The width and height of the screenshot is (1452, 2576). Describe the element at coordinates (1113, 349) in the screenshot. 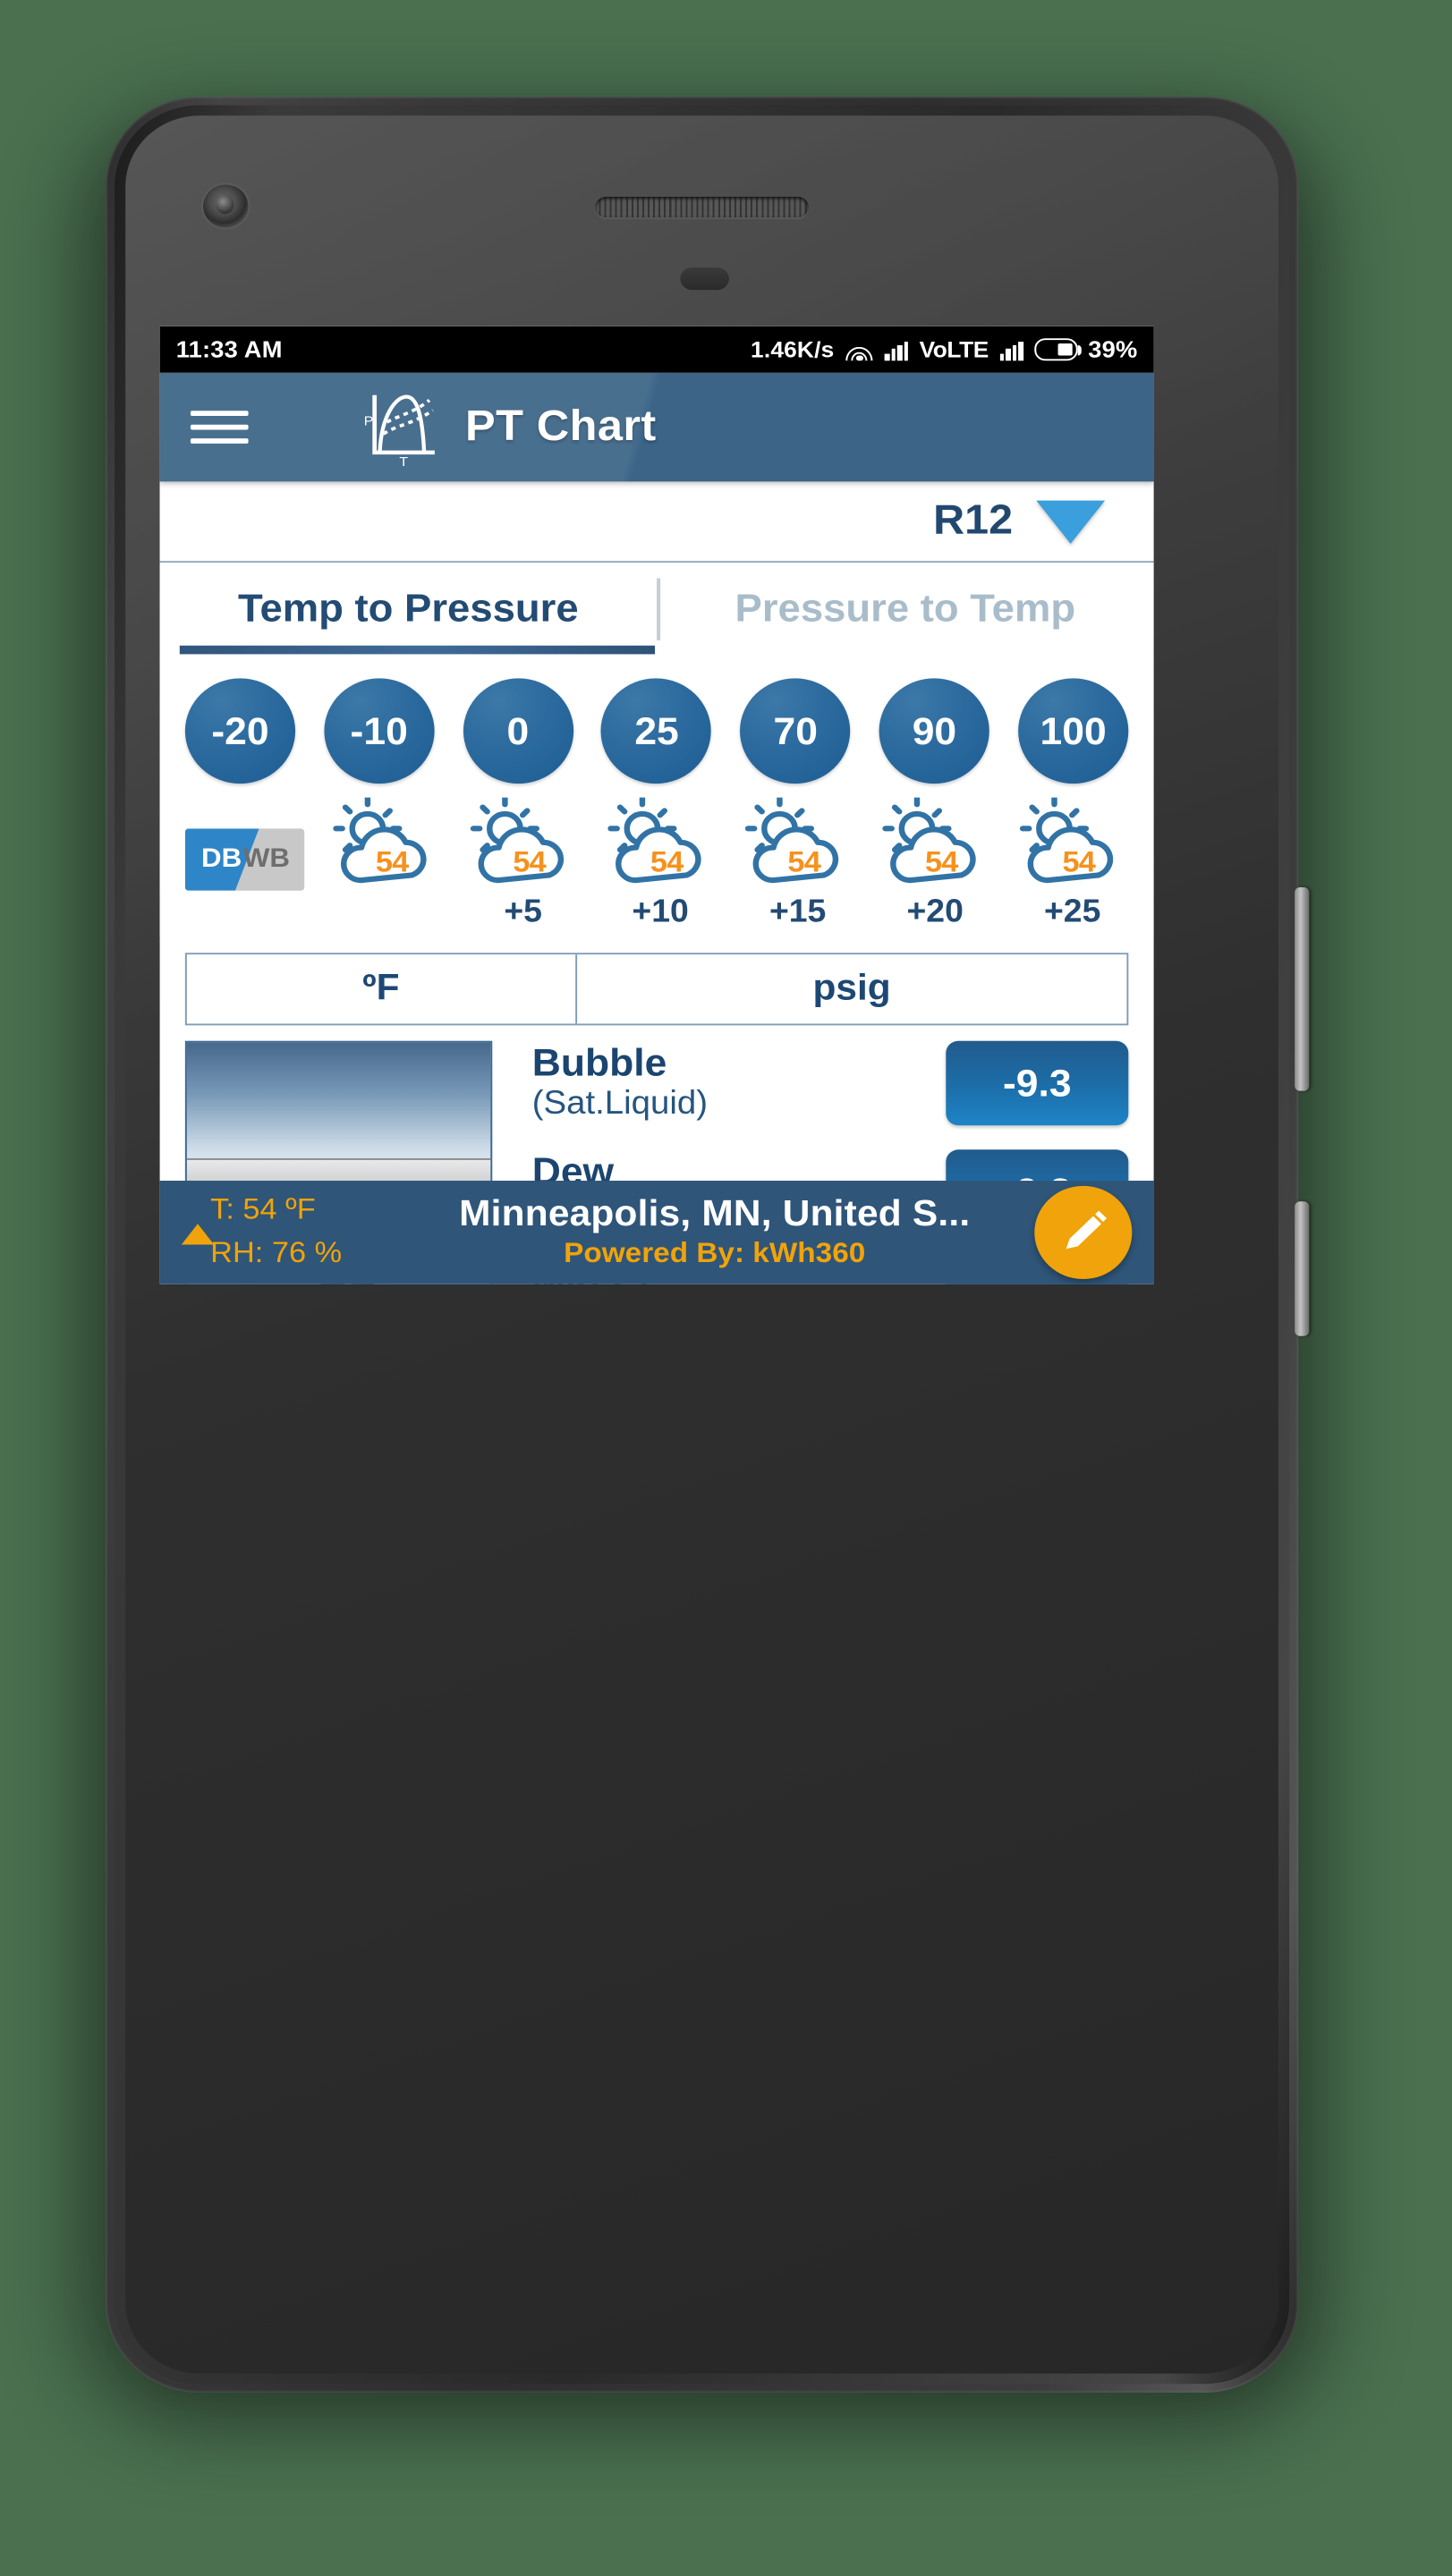

I see `battery-percent-label: 39%` at that location.